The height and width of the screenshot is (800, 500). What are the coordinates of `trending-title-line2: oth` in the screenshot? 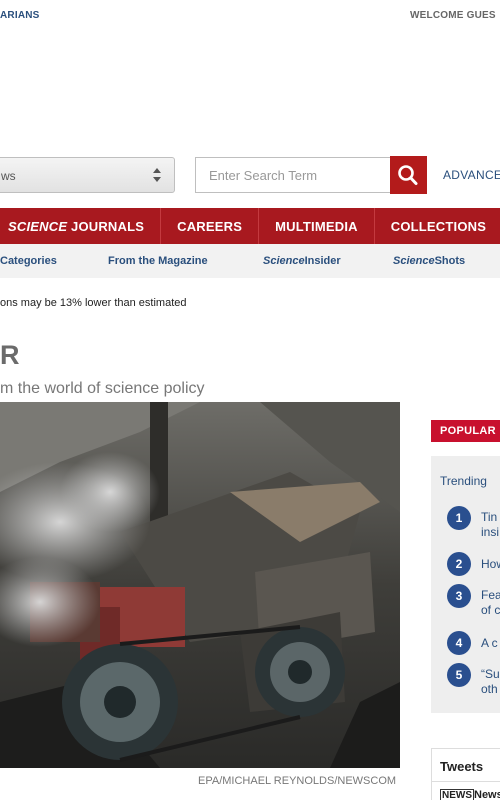 It's located at (489, 689).